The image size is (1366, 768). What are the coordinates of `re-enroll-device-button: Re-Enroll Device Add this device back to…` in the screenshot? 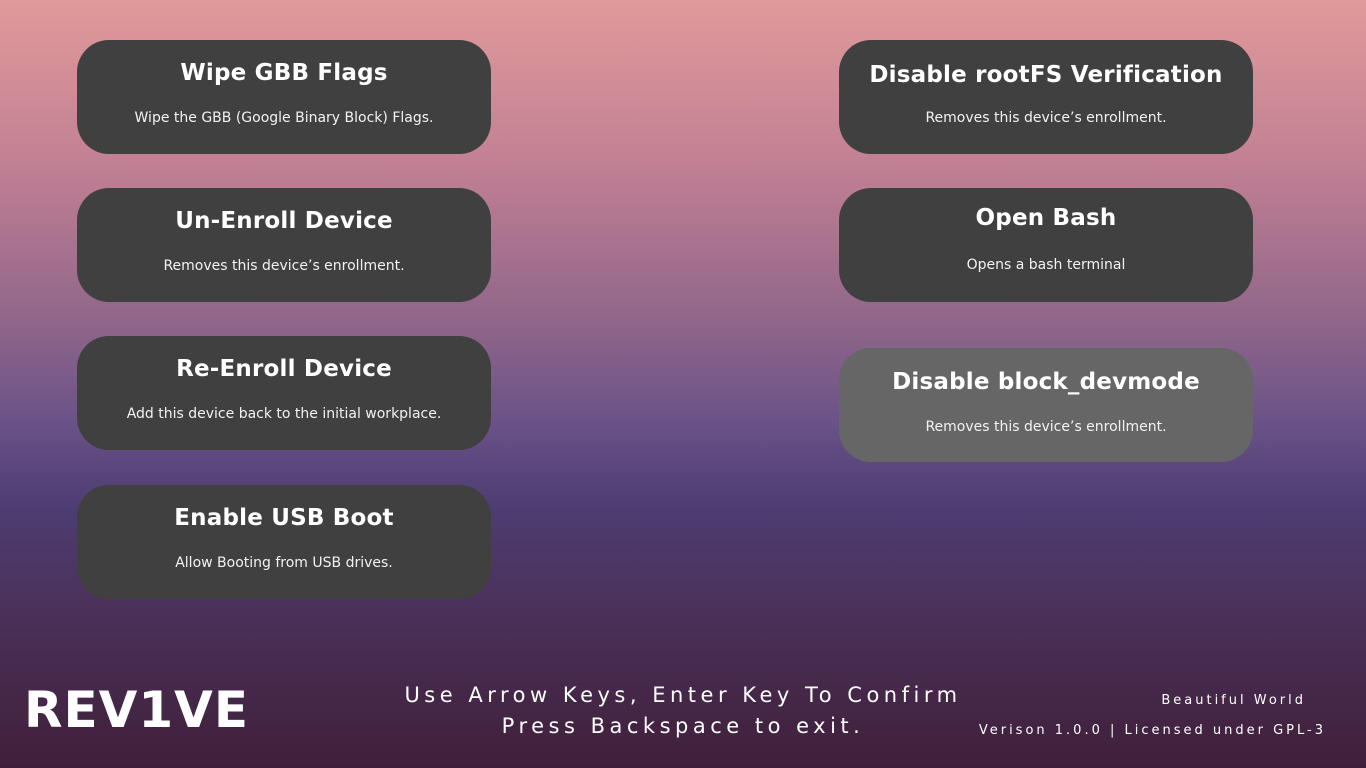 It's located at (284, 393).